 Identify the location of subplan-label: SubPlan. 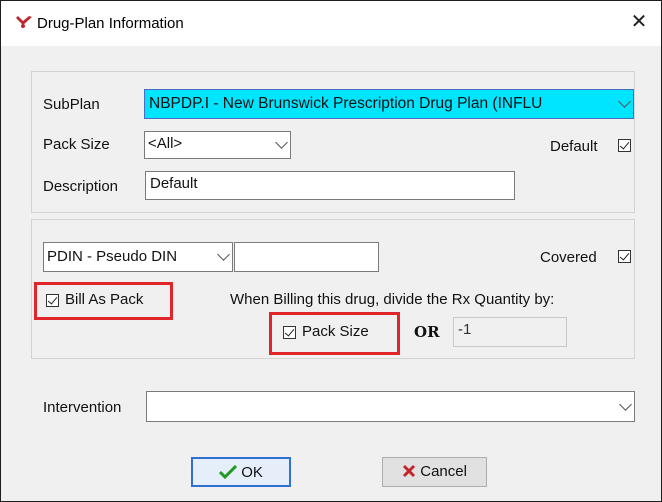
(71, 104).